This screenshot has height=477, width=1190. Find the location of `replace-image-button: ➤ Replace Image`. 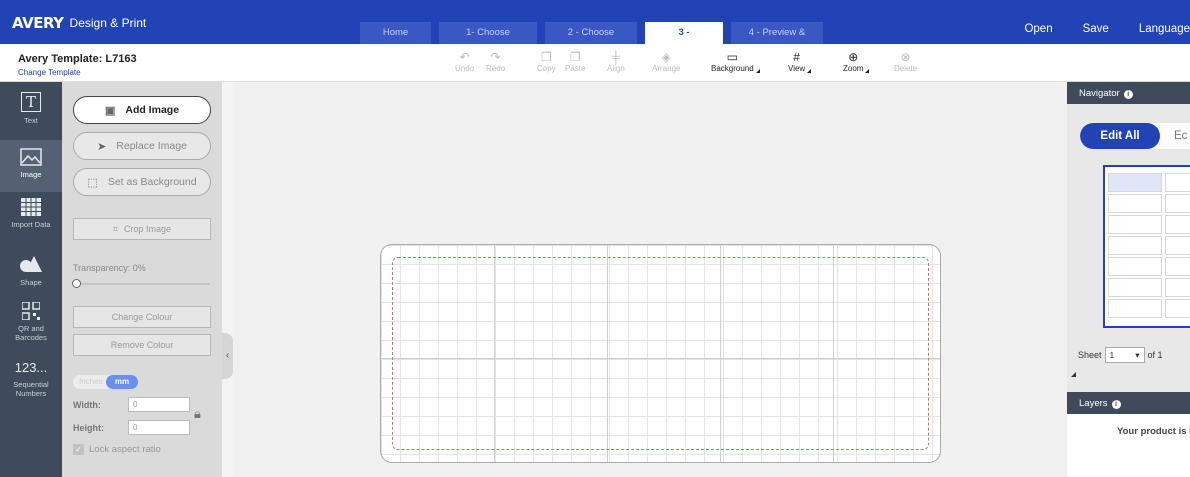

replace-image-button: ➤ Replace Image is located at coordinates (142, 146).